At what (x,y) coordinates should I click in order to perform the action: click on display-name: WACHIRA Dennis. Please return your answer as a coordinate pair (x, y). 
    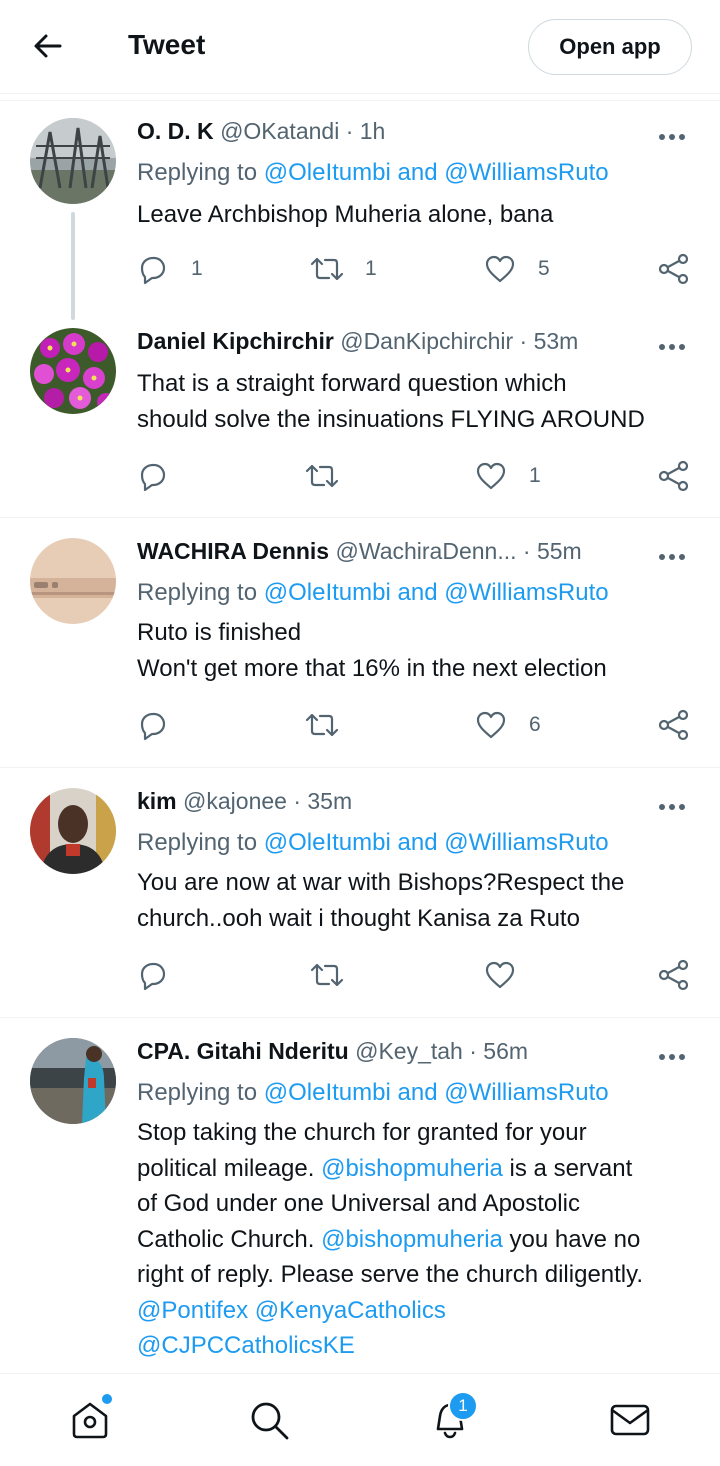
    Looking at the image, I should click on (233, 551).